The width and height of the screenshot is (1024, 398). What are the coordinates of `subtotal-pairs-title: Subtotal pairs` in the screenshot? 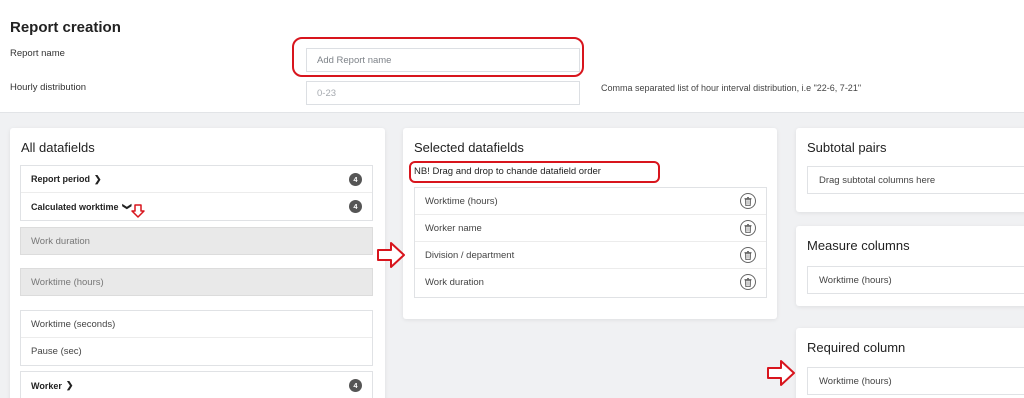 It's located at (847, 147).